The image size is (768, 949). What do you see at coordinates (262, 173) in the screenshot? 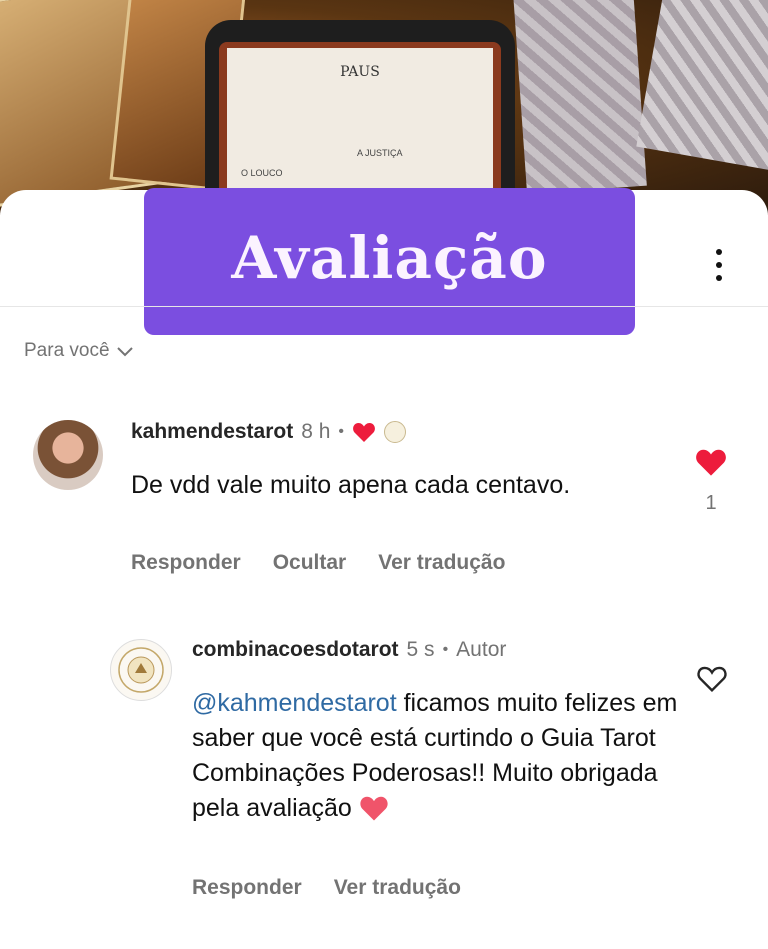
I see `card-label-1: O LOUCO` at bounding box center [262, 173].